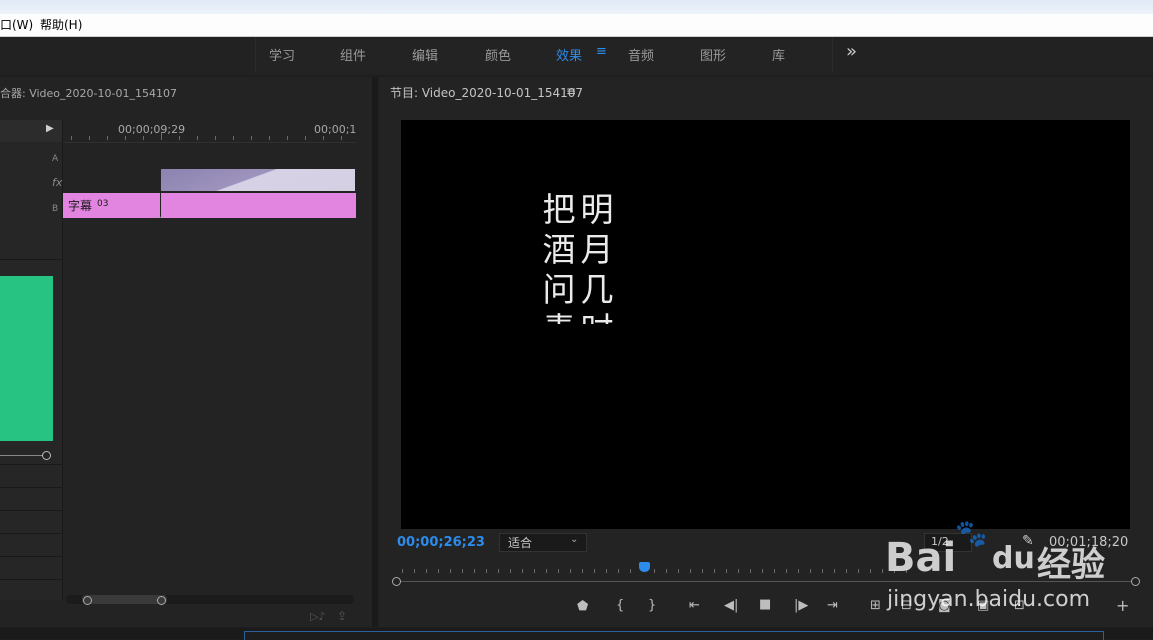 The width and height of the screenshot is (1153, 640). What do you see at coordinates (576, 18) in the screenshot?
I see `menu-bar: 口(W) 帮助(H)` at bounding box center [576, 18].